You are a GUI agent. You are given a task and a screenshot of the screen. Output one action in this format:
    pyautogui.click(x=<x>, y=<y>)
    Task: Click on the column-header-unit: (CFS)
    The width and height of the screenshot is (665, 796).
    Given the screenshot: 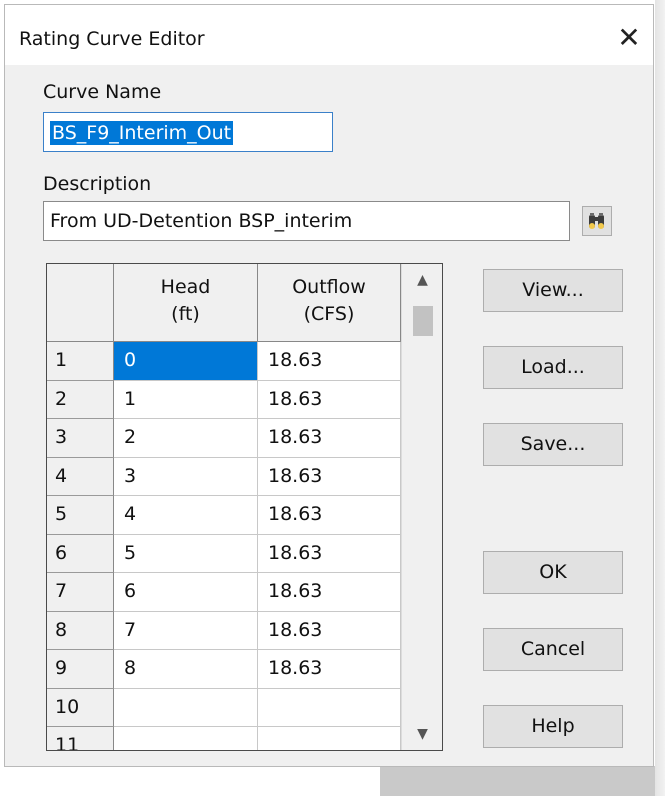 What is the action you would take?
    pyautogui.click(x=329, y=314)
    